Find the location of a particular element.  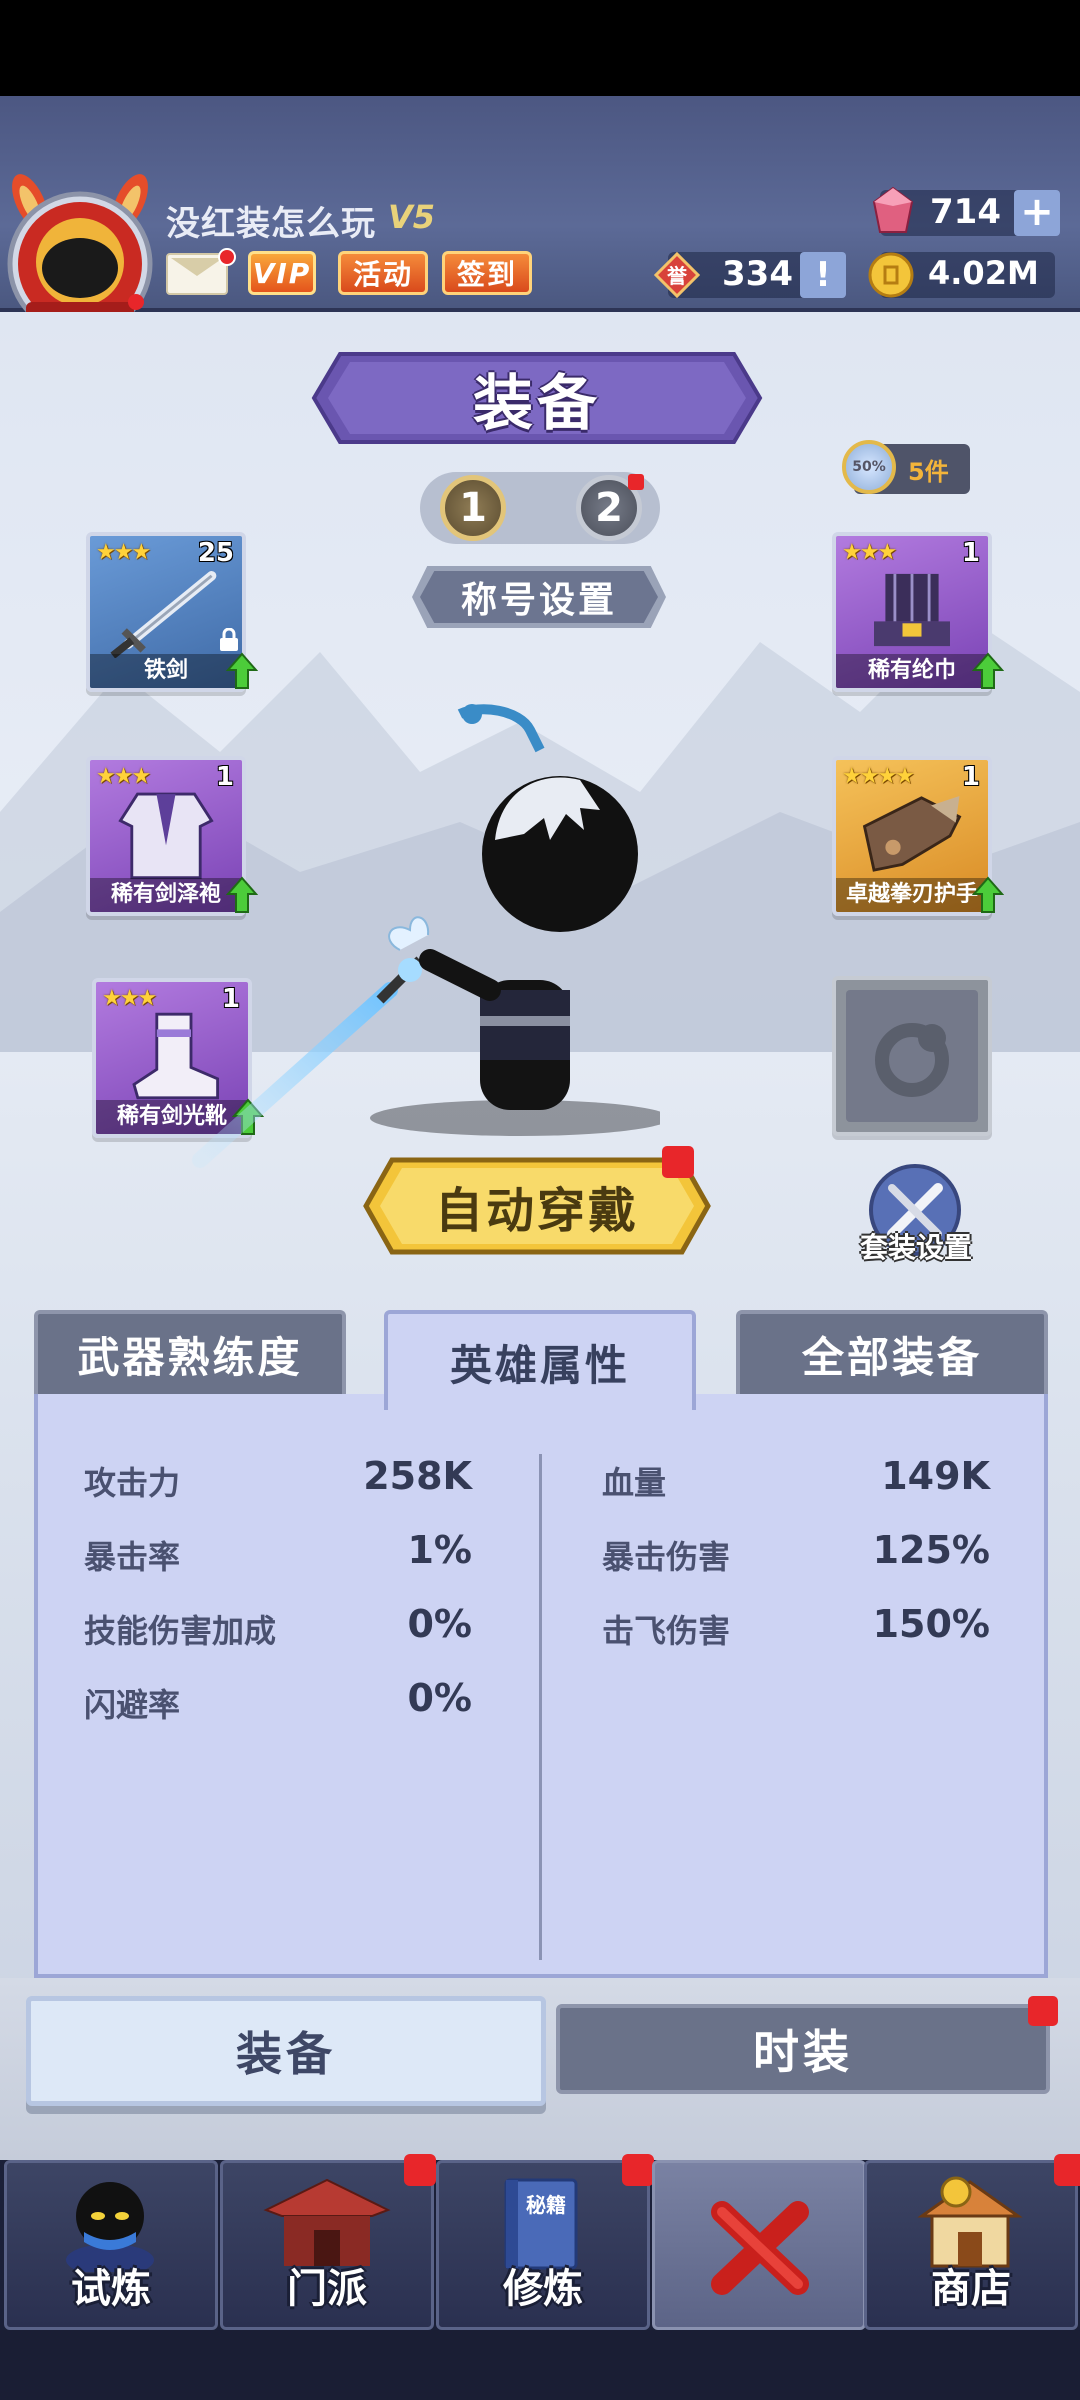

attr-label-crit-damage: 暴击伤害 is located at coordinates (666, 1557).